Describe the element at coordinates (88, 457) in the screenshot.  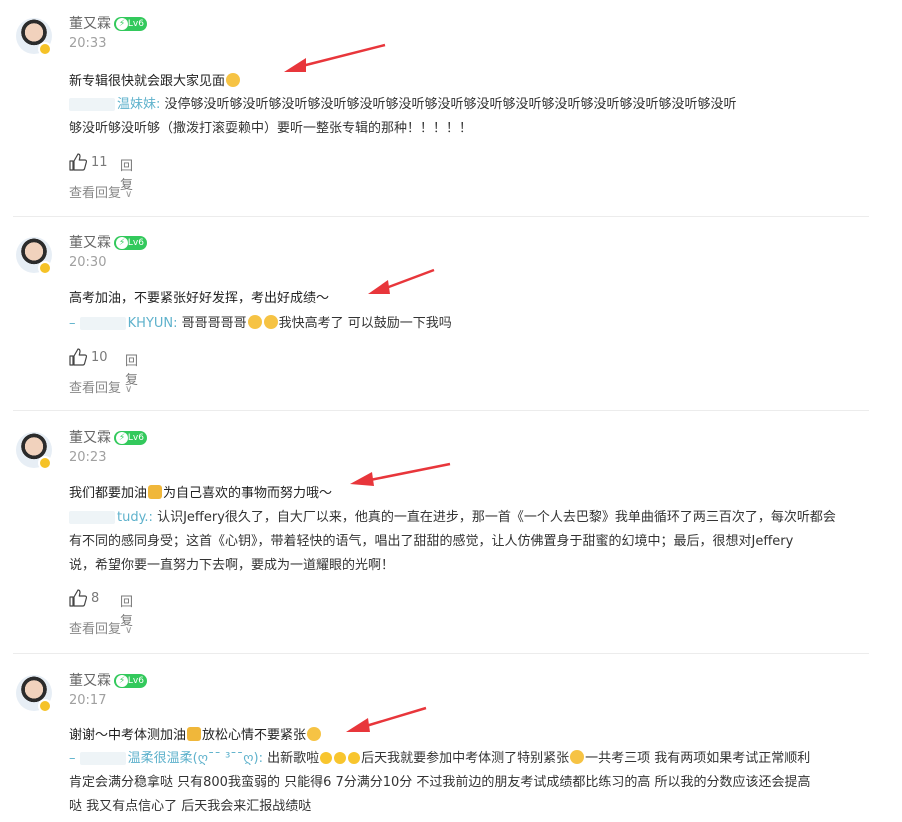
I see `comment-time: 20:23` at that location.